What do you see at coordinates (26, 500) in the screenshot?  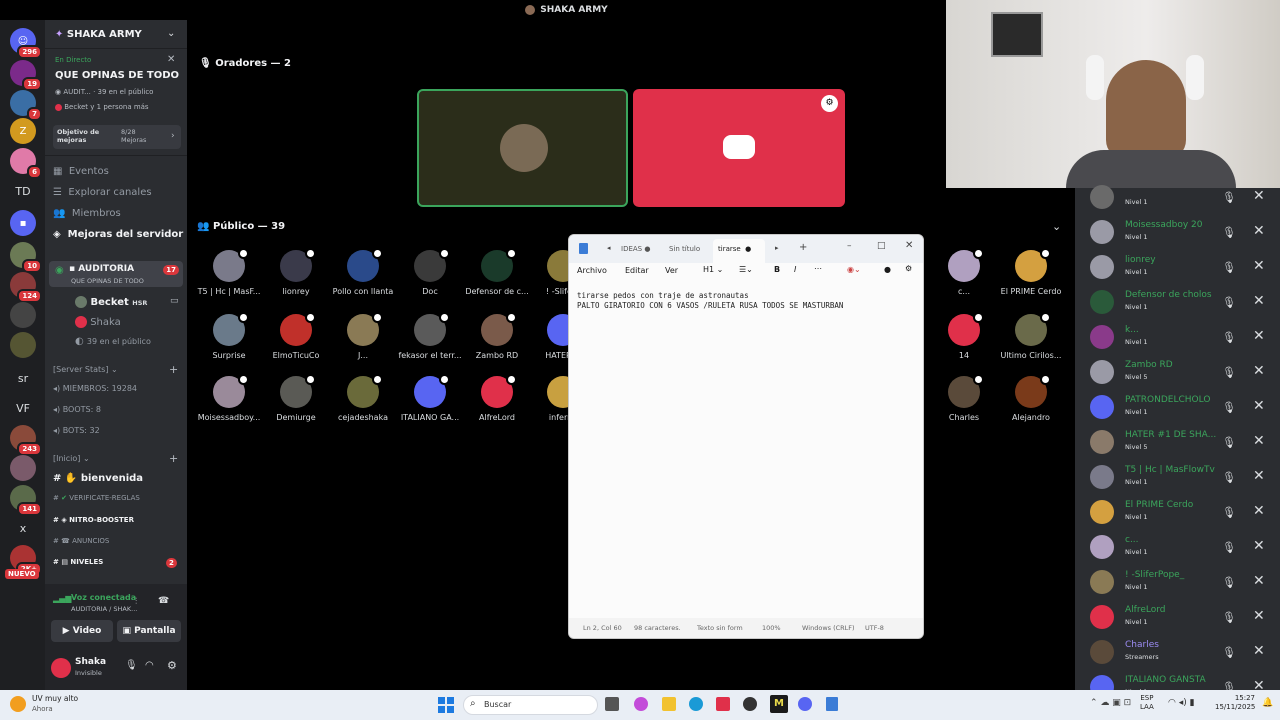 I see `server-icon-12: 141` at bounding box center [26, 500].